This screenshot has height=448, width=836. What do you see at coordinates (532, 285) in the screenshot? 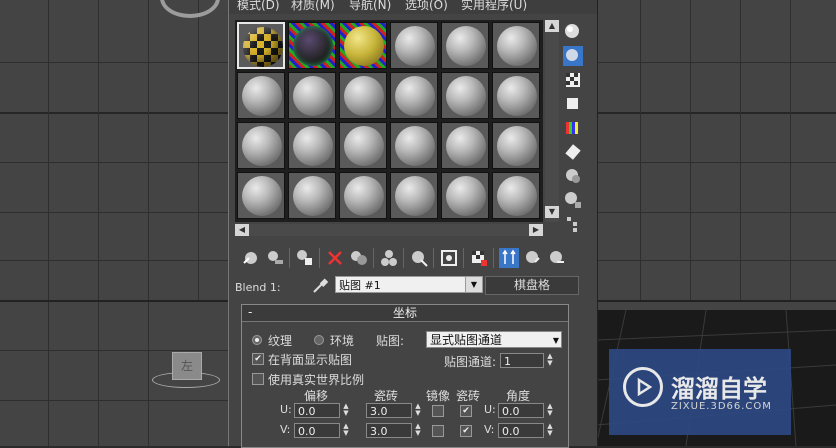
I see `map-type-button: 棋盘格` at bounding box center [532, 285].